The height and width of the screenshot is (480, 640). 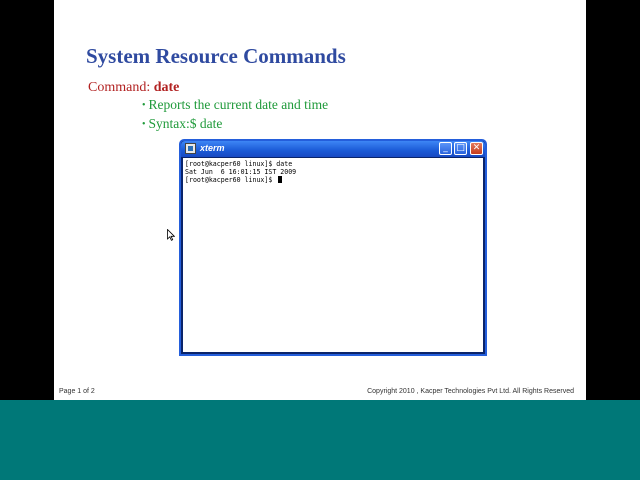 What do you see at coordinates (333, 149) in the screenshot?
I see `xterm-titlebar: xterm _ □ ✕` at bounding box center [333, 149].